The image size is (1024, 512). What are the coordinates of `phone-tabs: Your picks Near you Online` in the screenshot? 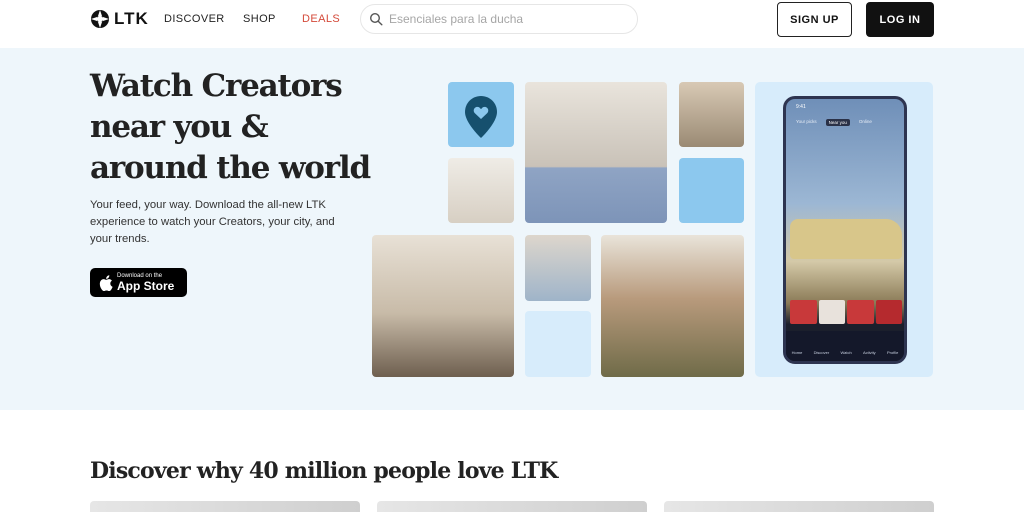 It's located at (834, 122).